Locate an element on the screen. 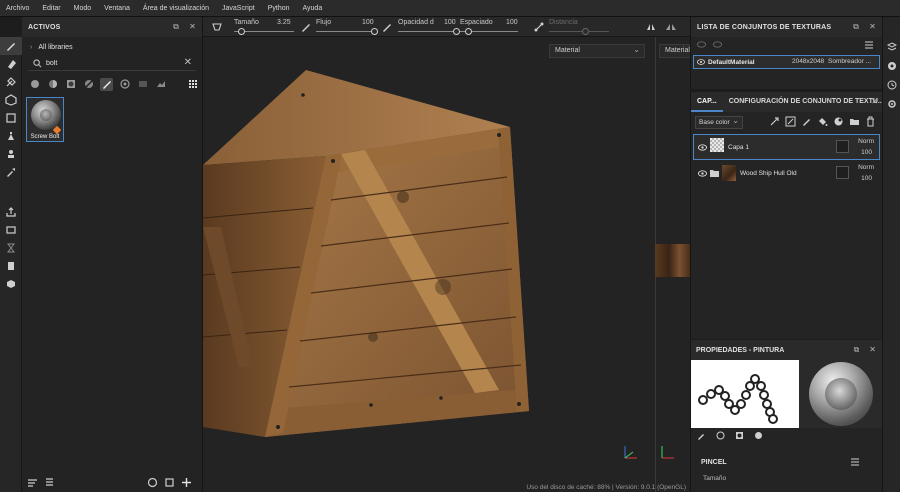 Image resolution: width=900 pixels, height=492 pixels. bake-tool is located at coordinates (11, 212).